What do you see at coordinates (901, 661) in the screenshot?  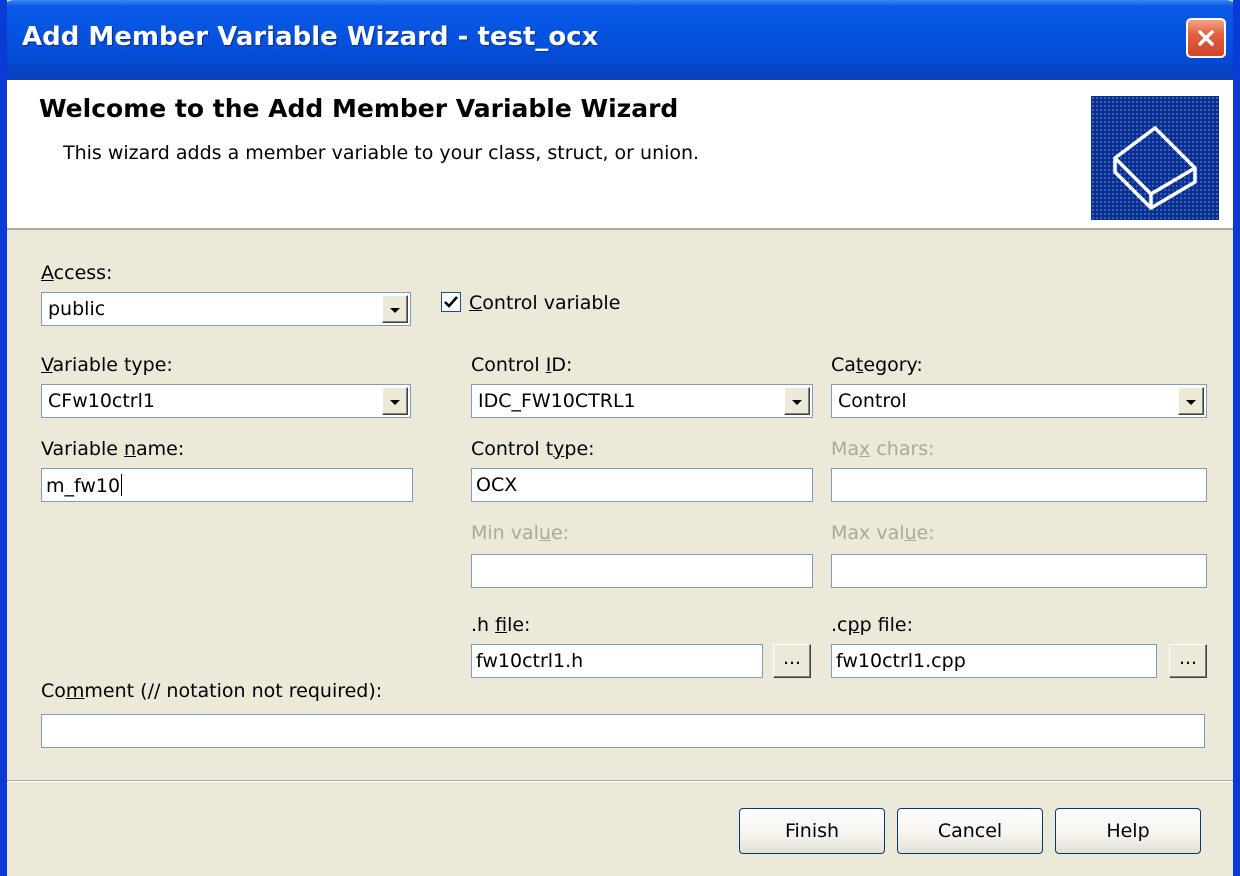 I see `cpp-file-value: fw10ctrl1.cpp` at bounding box center [901, 661].